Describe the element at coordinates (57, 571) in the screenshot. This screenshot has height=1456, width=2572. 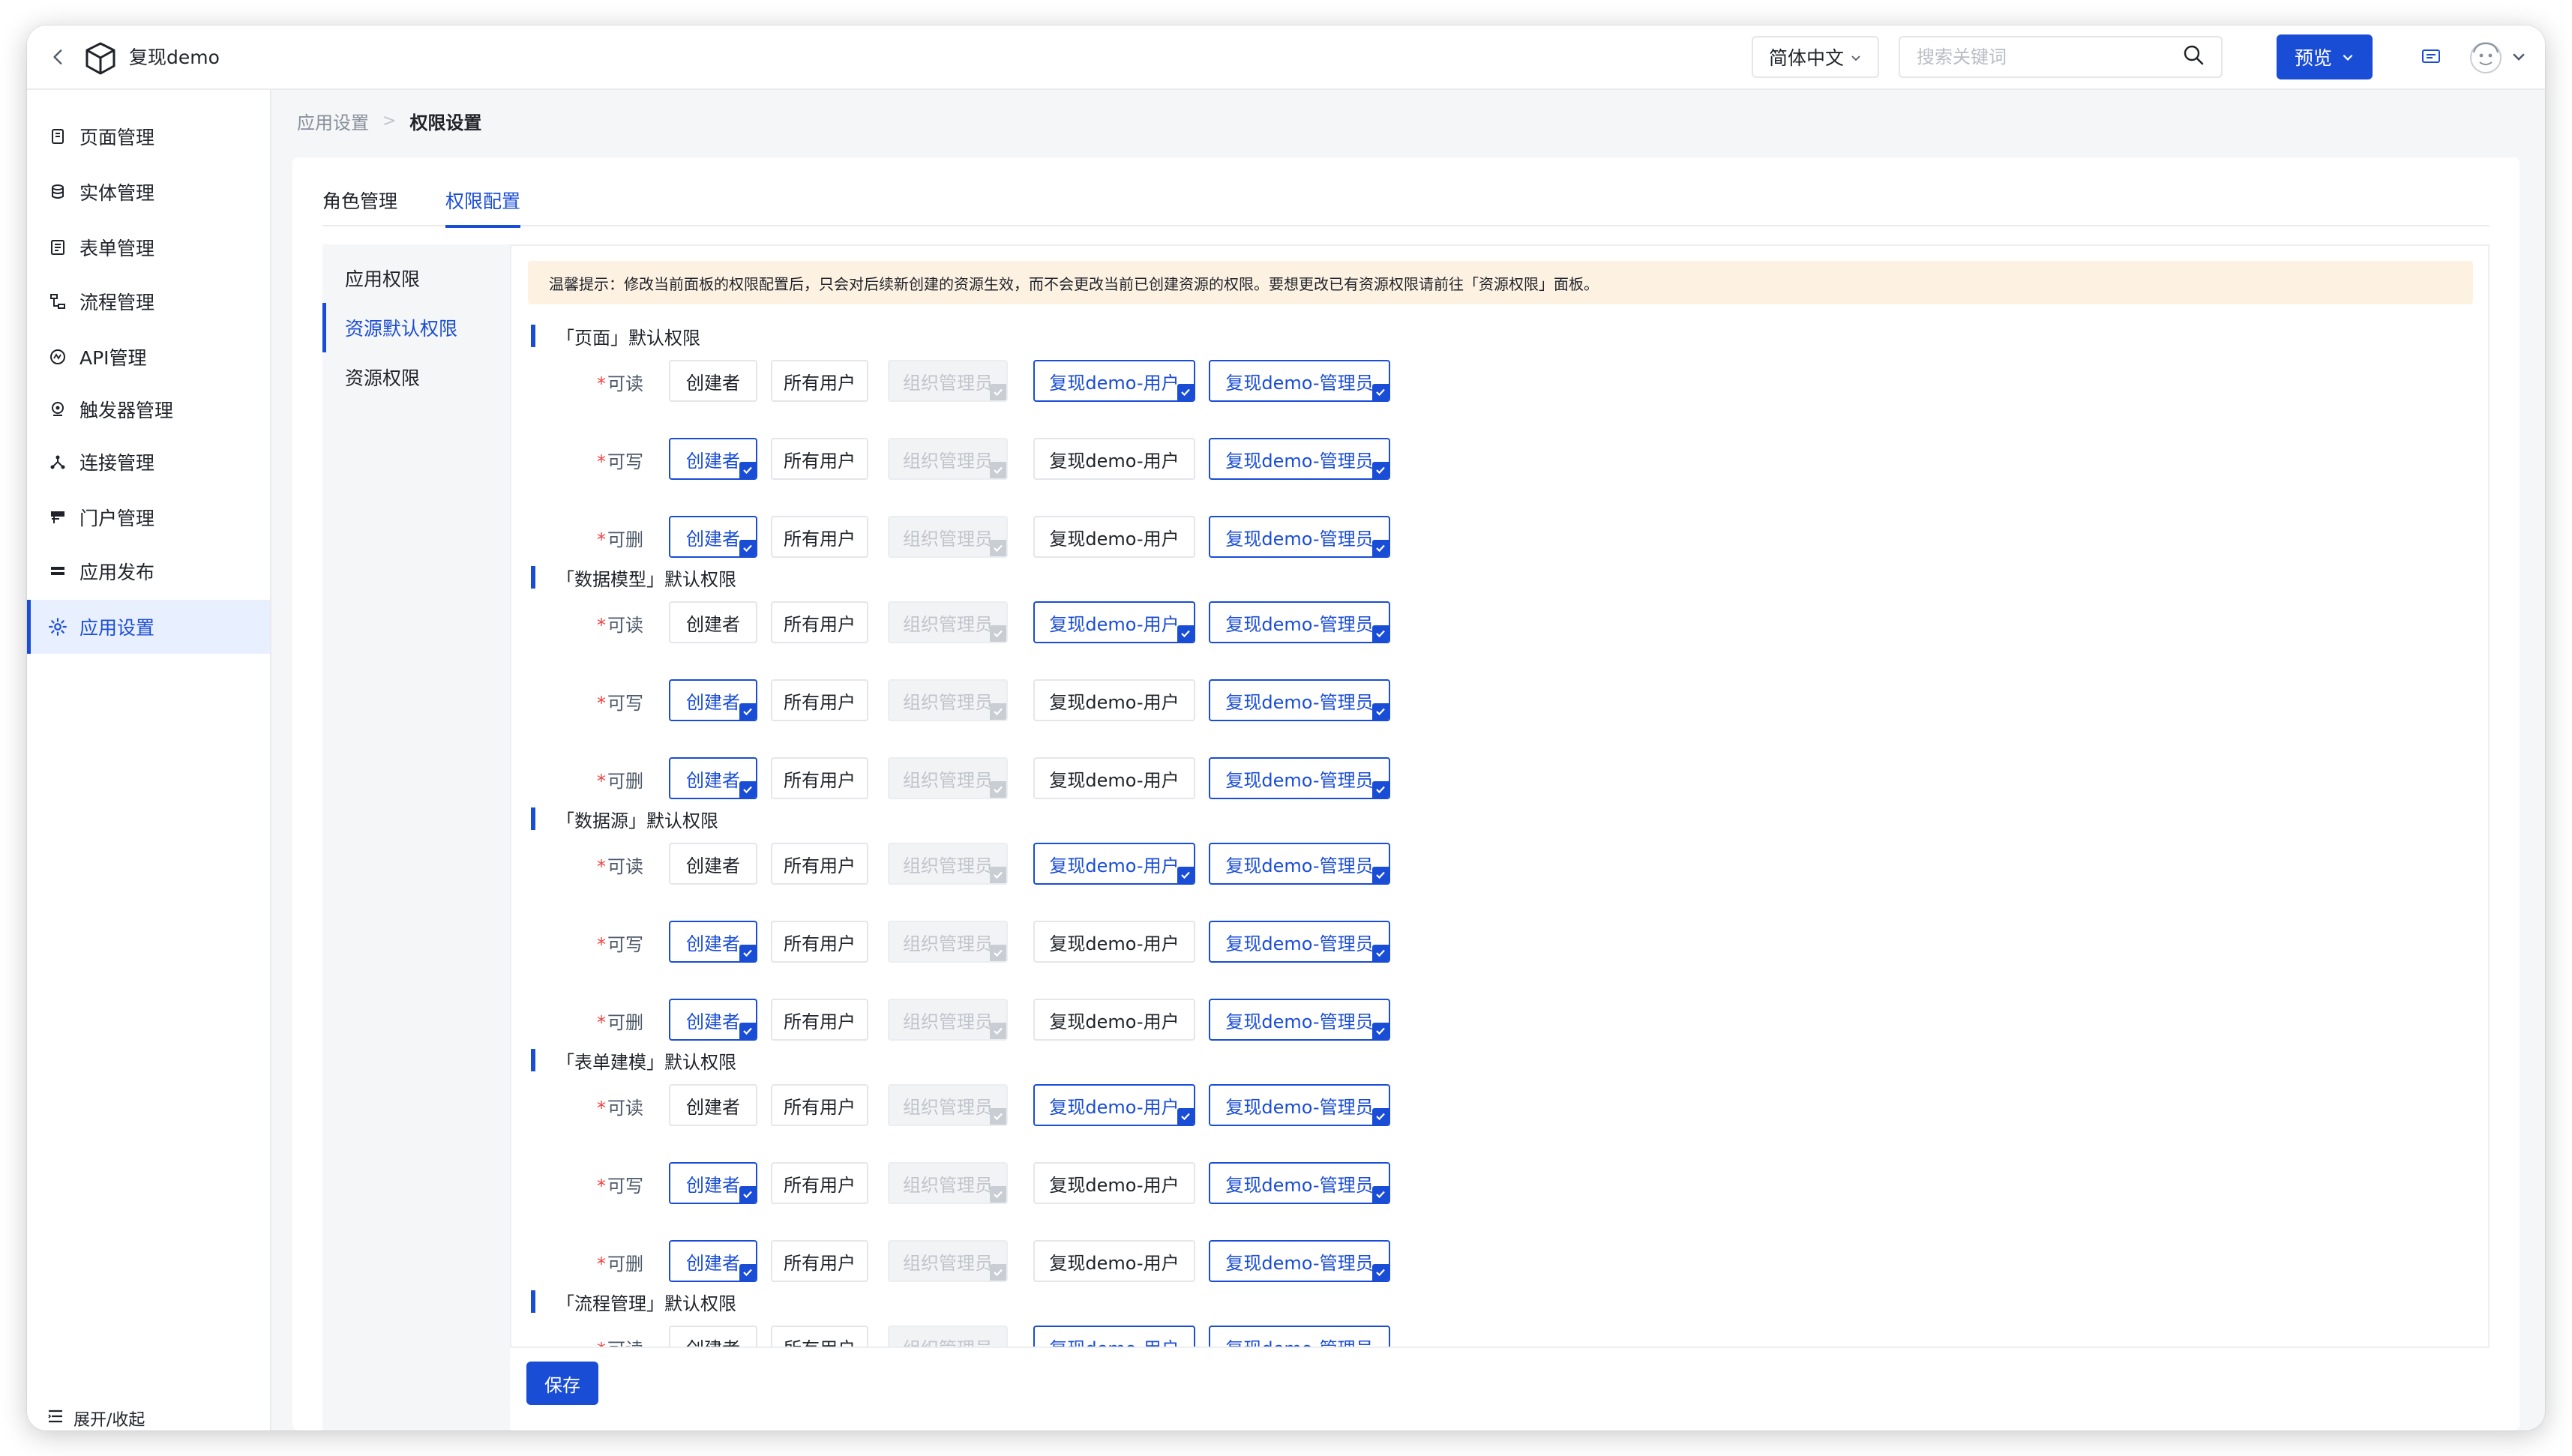
I see `publish-icon` at that location.